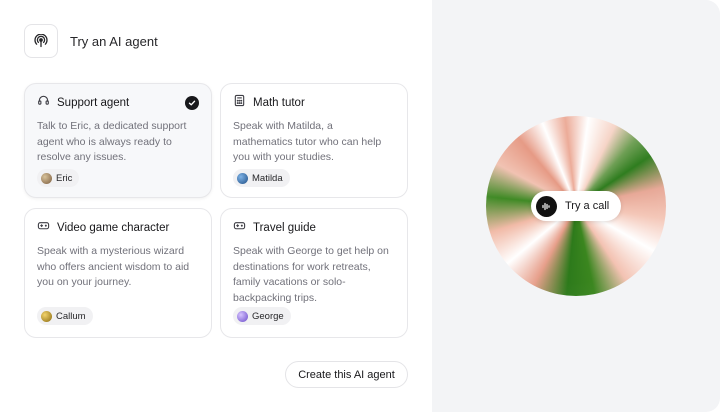 The height and width of the screenshot is (412, 720). What do you see at coordinates (113, 228) in the screenshot?
I see `card-title: Video game character` at bounding box center [113, 228].